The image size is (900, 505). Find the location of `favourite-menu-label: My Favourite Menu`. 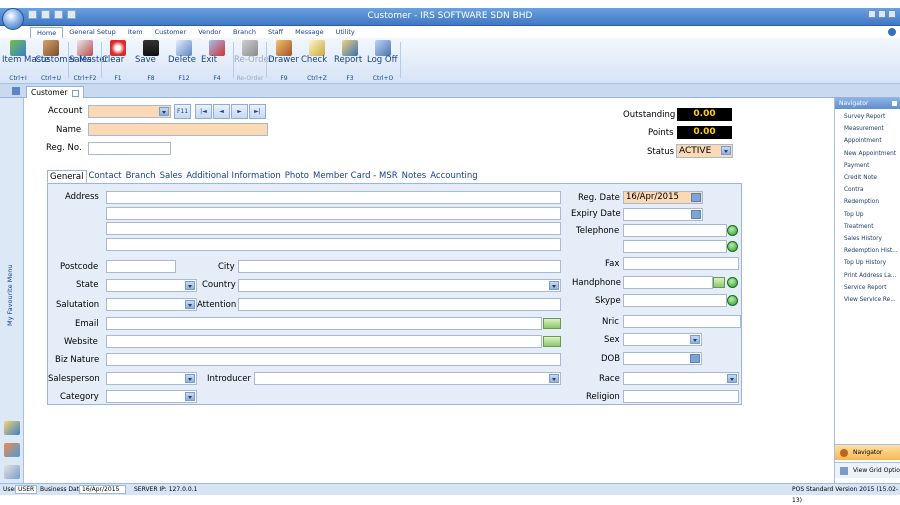

favourite-menu-label: My Favourite Menu is located at coordinates (10, 295).